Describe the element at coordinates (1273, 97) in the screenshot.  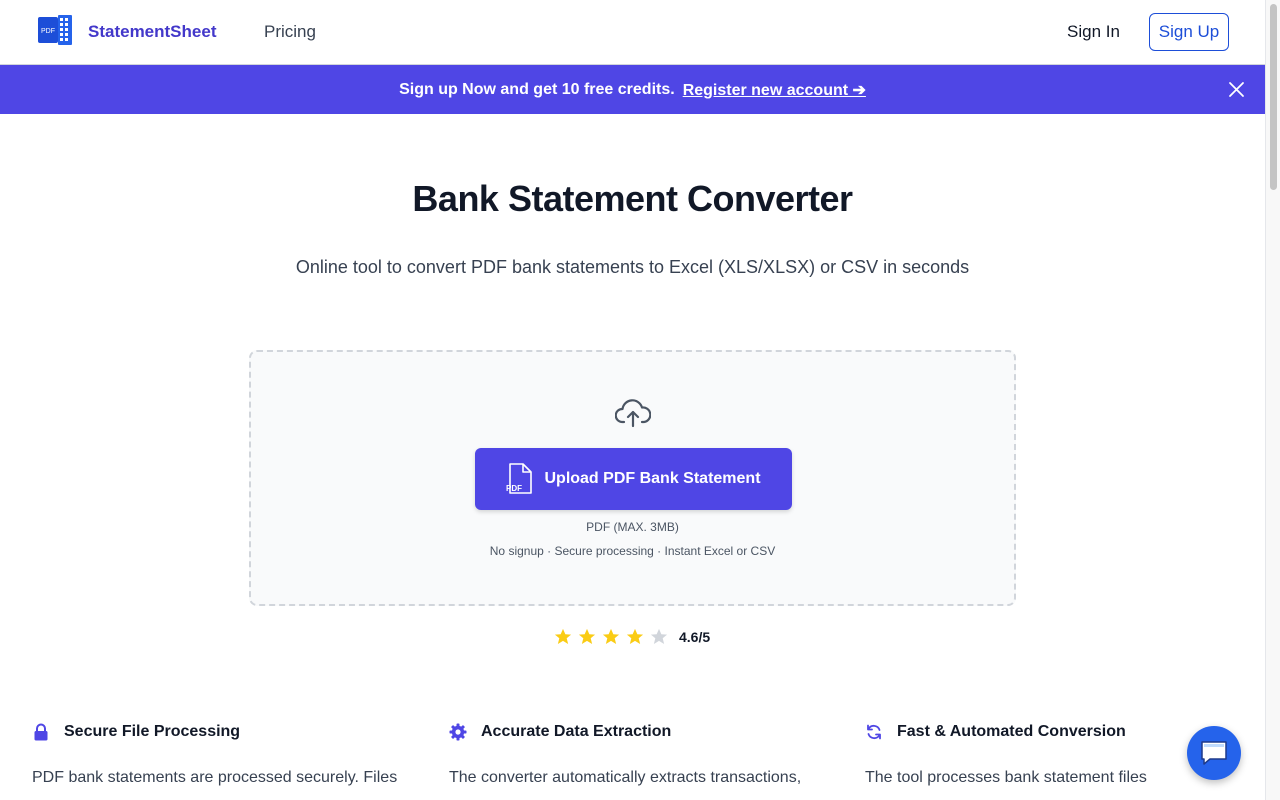
I see `scrollbar-thumb` at that location.